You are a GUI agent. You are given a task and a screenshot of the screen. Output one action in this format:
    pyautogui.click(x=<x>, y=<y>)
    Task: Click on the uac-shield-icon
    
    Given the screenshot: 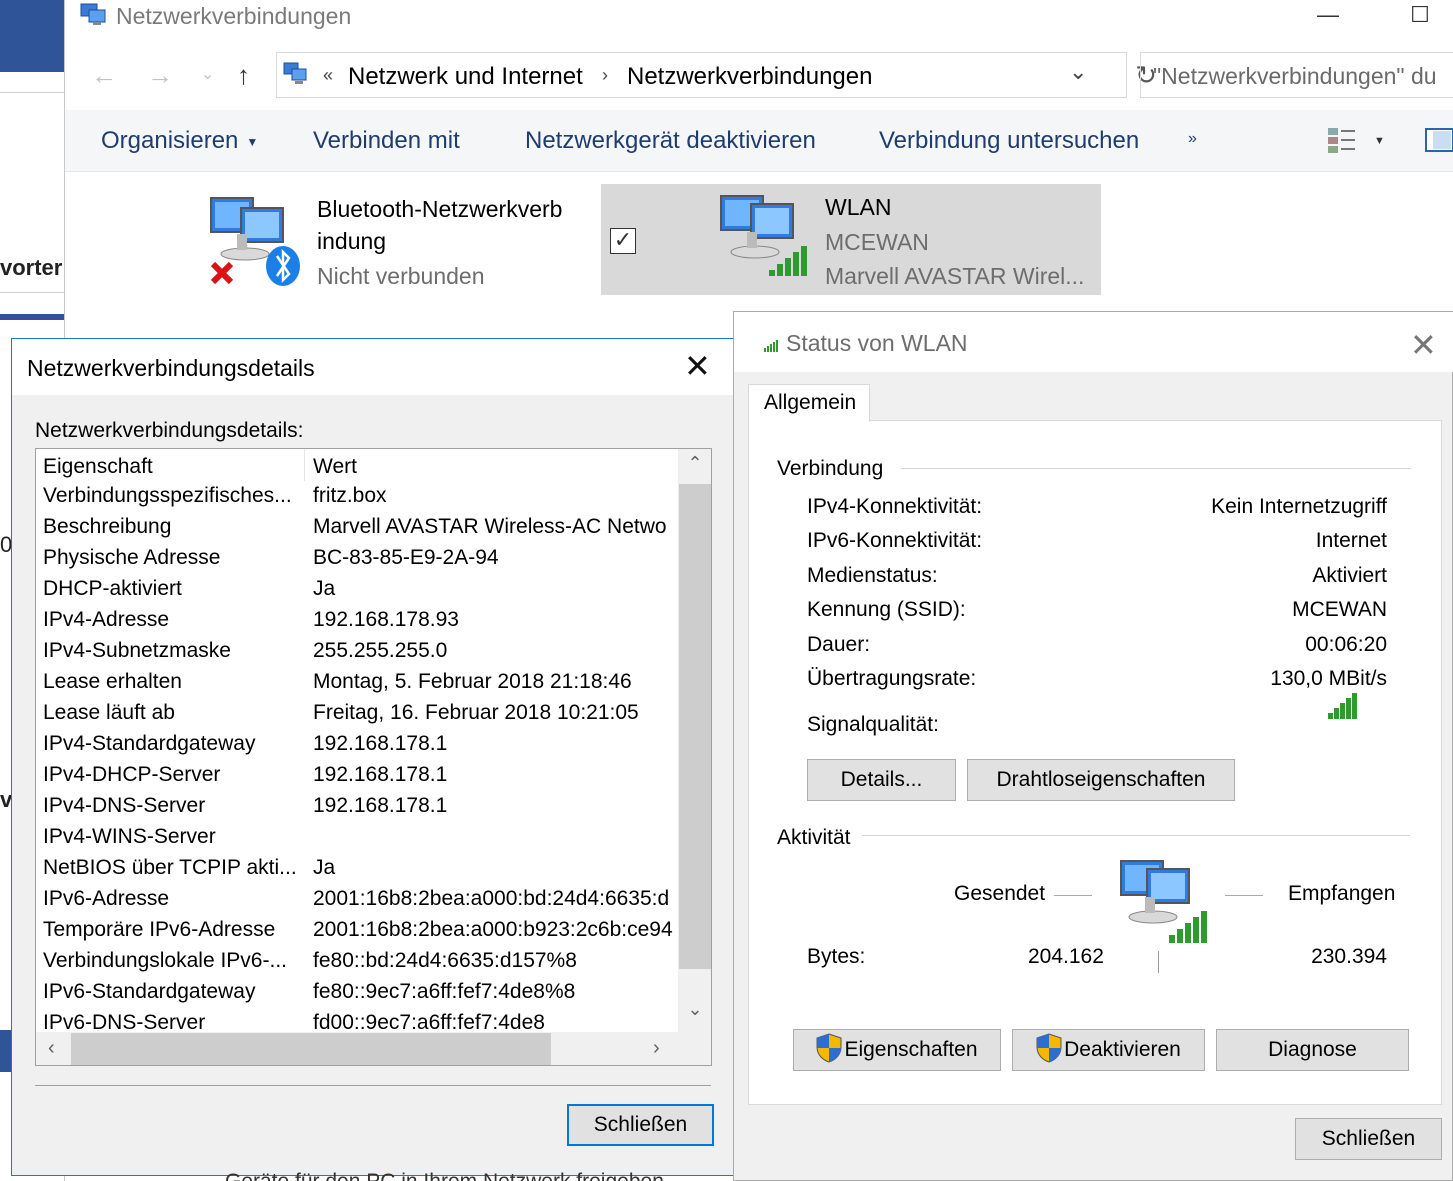 What is the action you would take?
    pyautogui.click(x=829, y=1048)
    